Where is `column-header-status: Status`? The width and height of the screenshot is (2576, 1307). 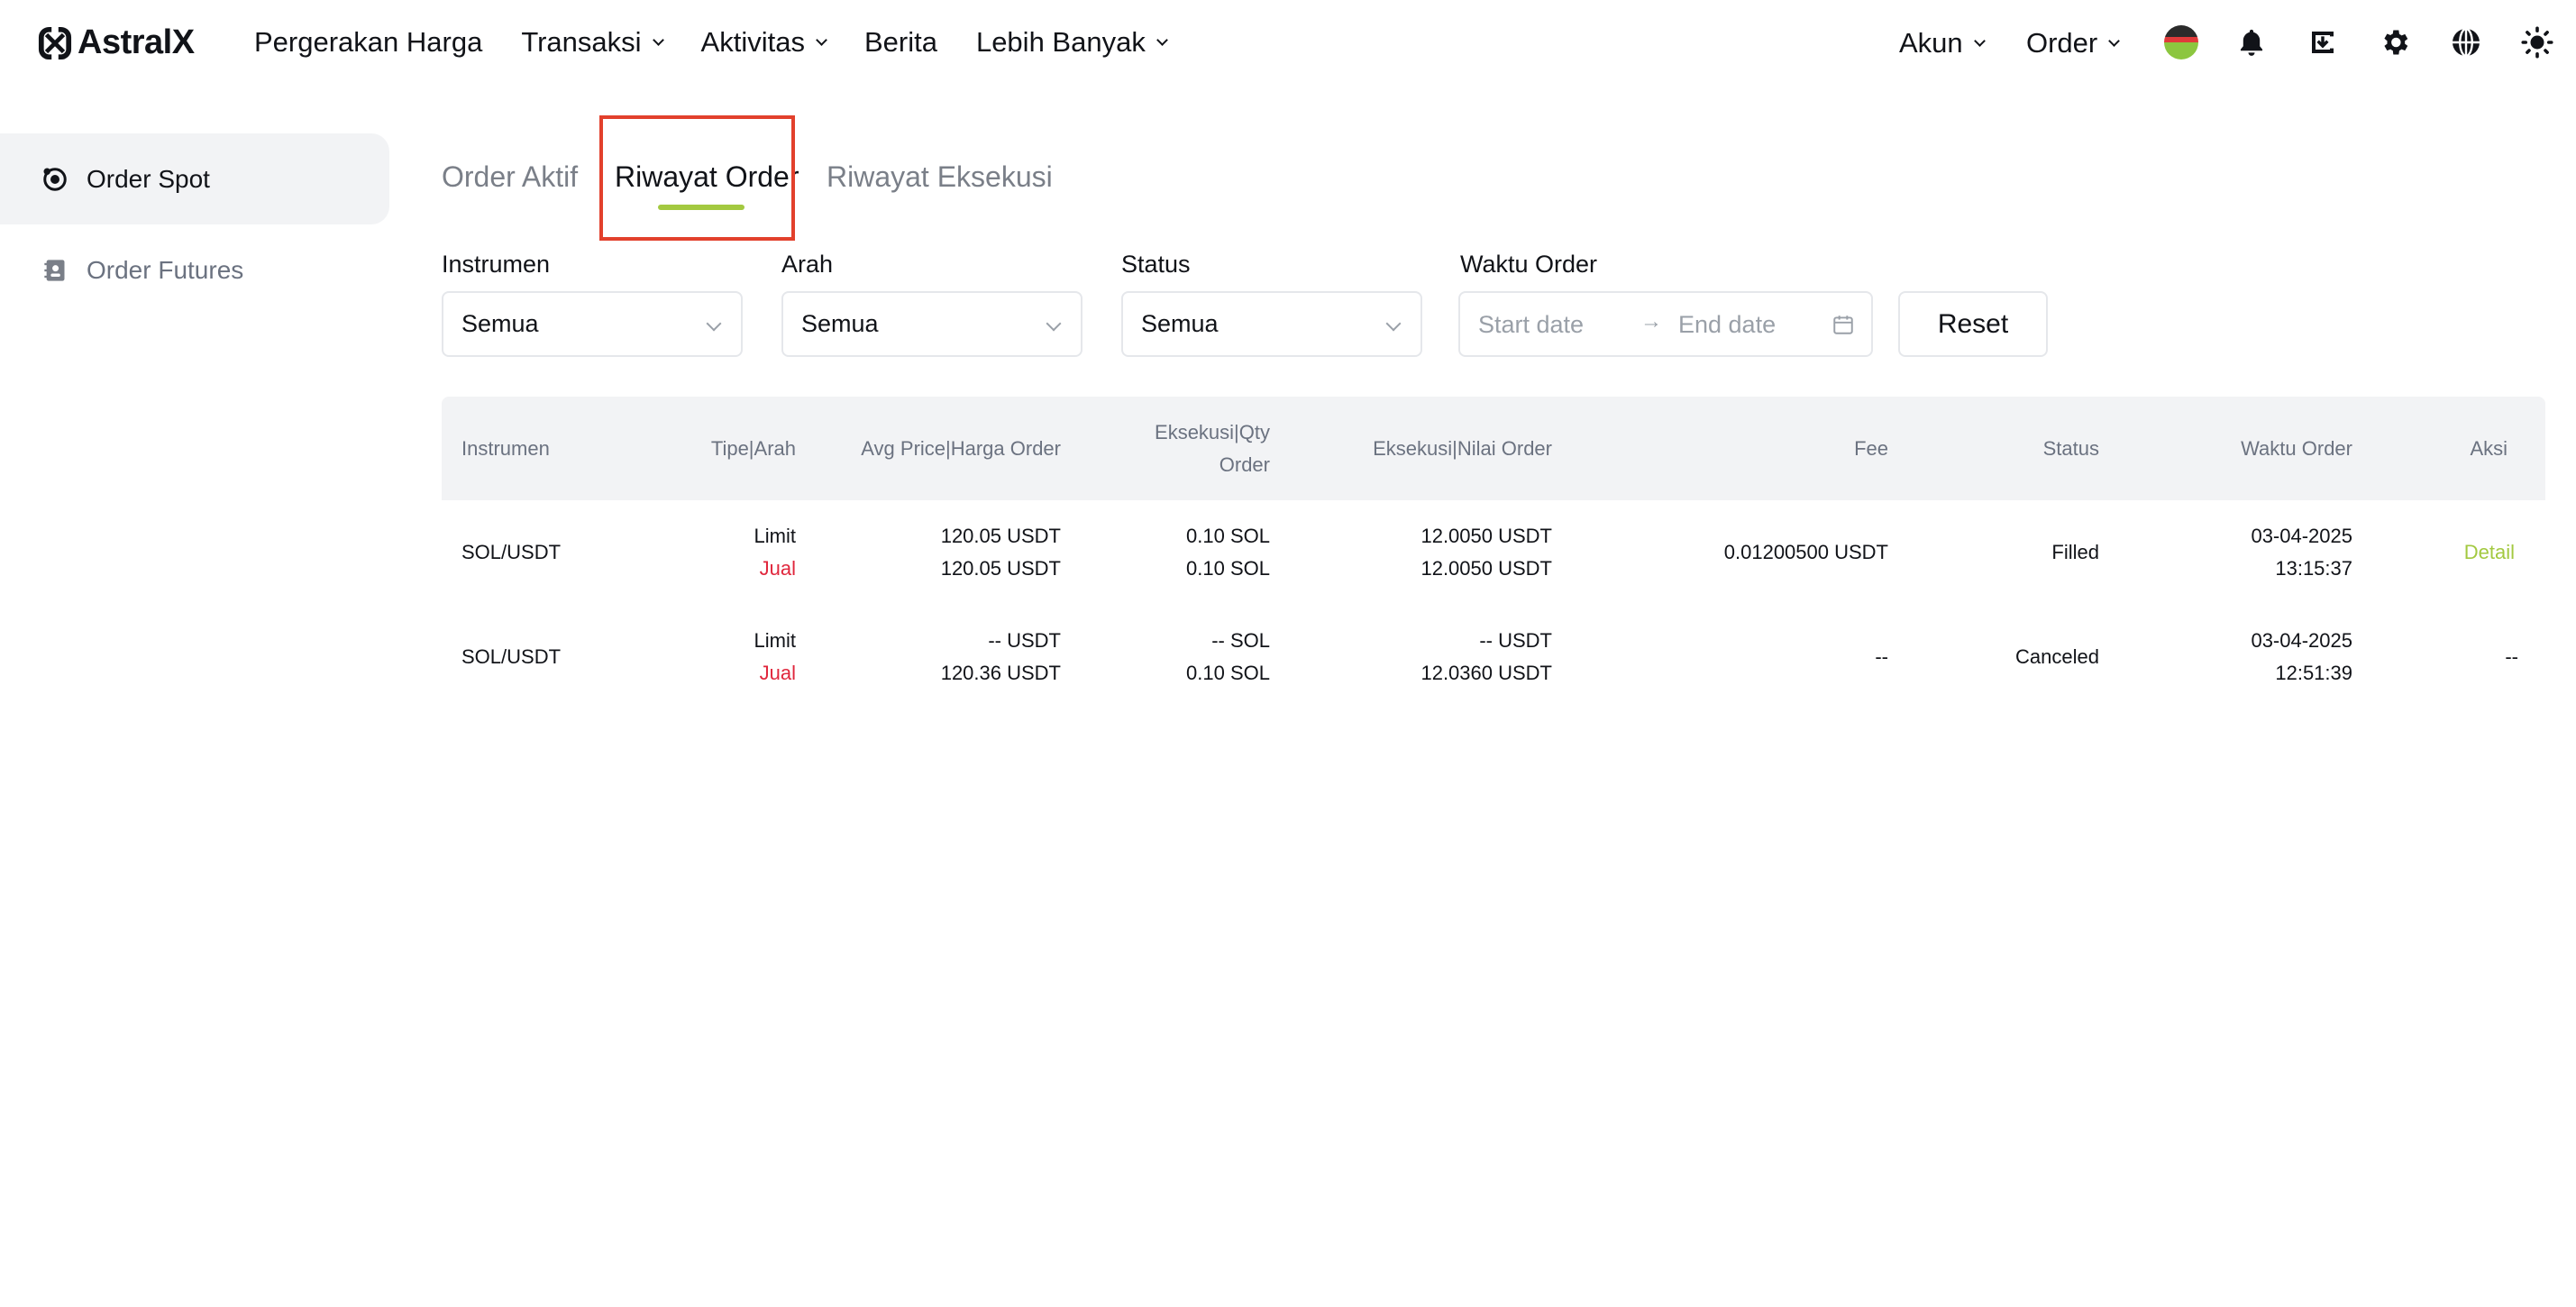
column-header-status: Status is located at coordinates (2070, 448).